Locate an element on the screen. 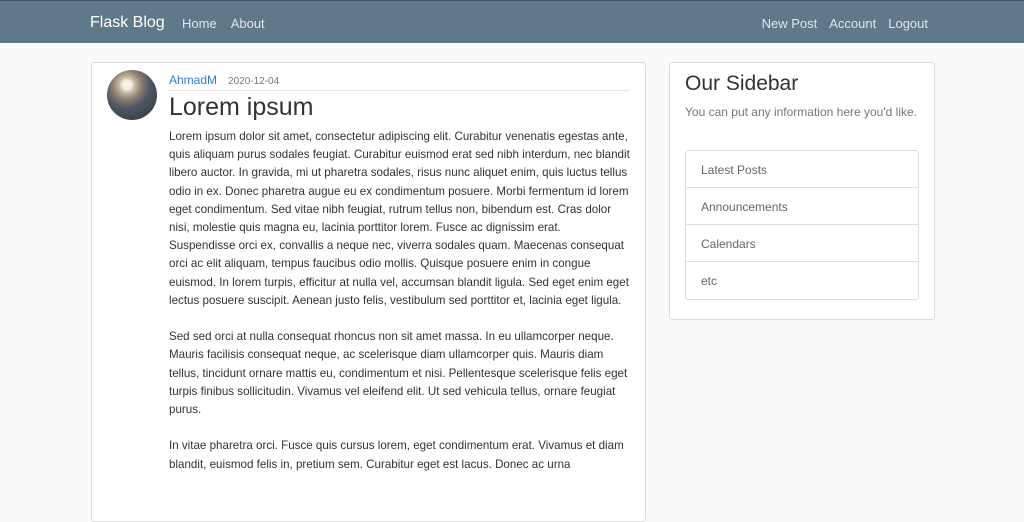 This screenshot has height=522, width=1024. post-title: Lorem ipsum is located at coordinates (241, 107).